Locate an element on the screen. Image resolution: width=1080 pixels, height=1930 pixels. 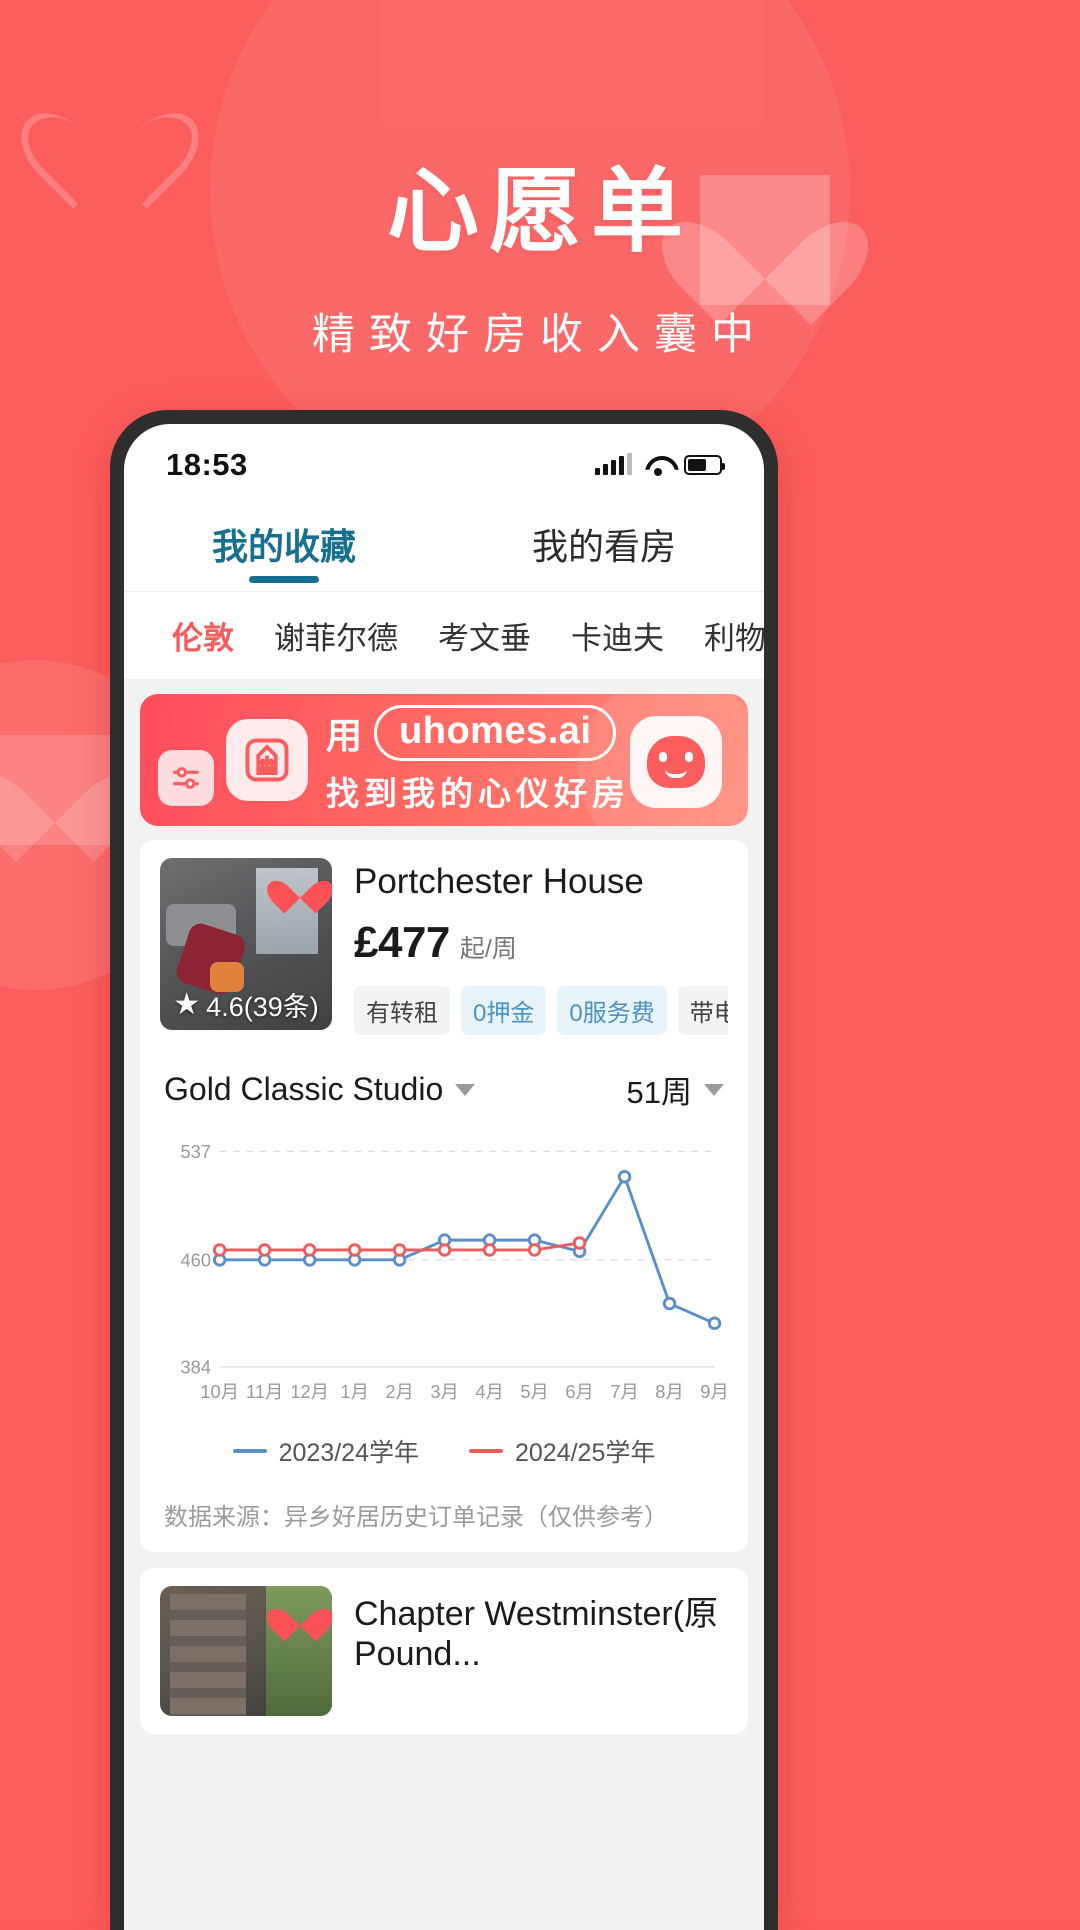
robot-face-icon is located at coordinates (676, 762).